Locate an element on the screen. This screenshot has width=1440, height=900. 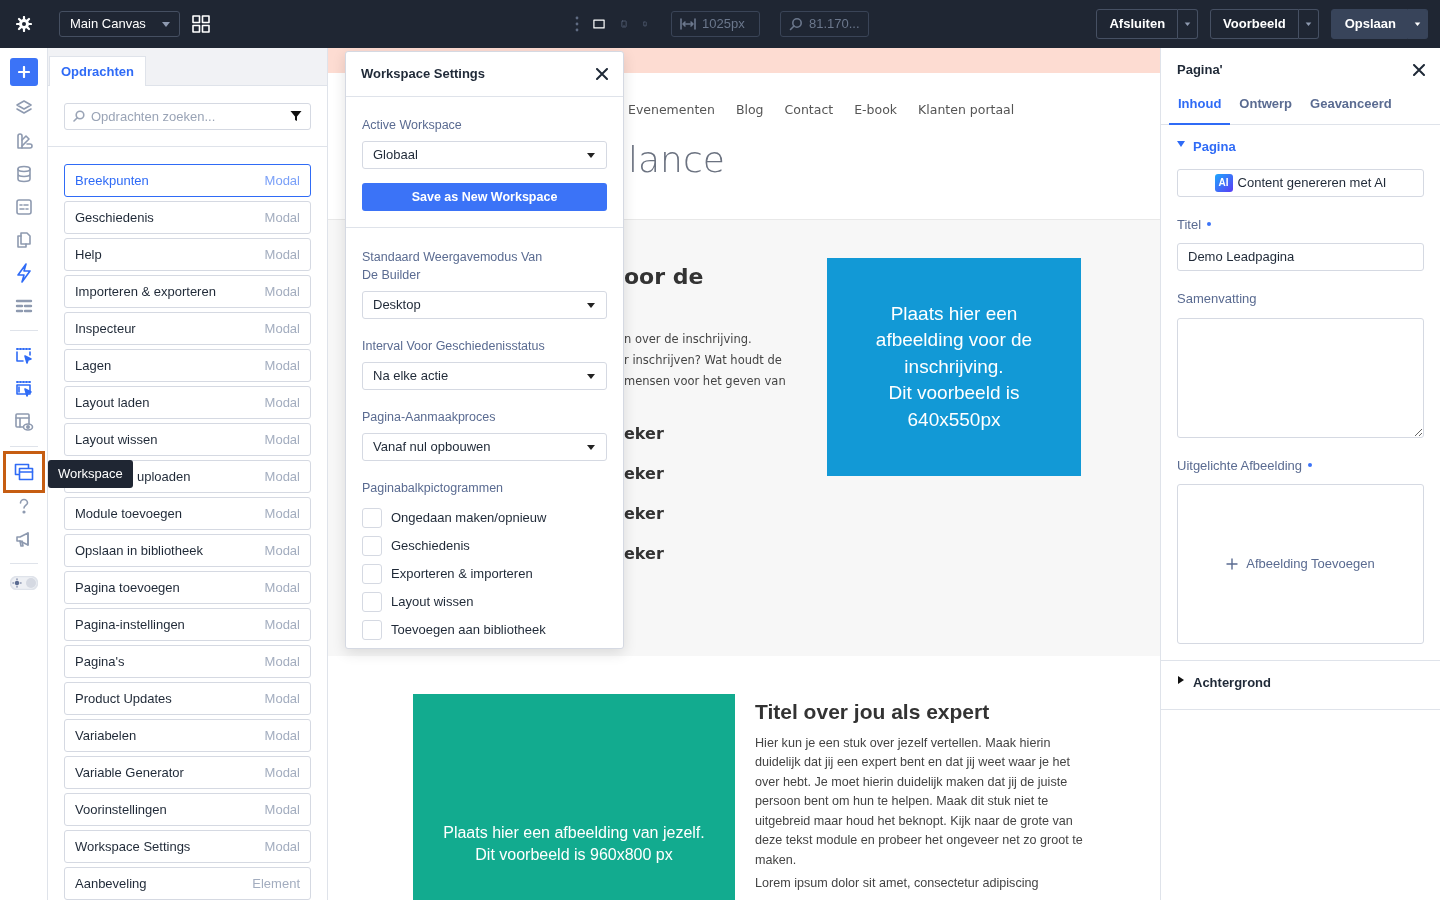
grid-icon is located at coordinates (201, 24).